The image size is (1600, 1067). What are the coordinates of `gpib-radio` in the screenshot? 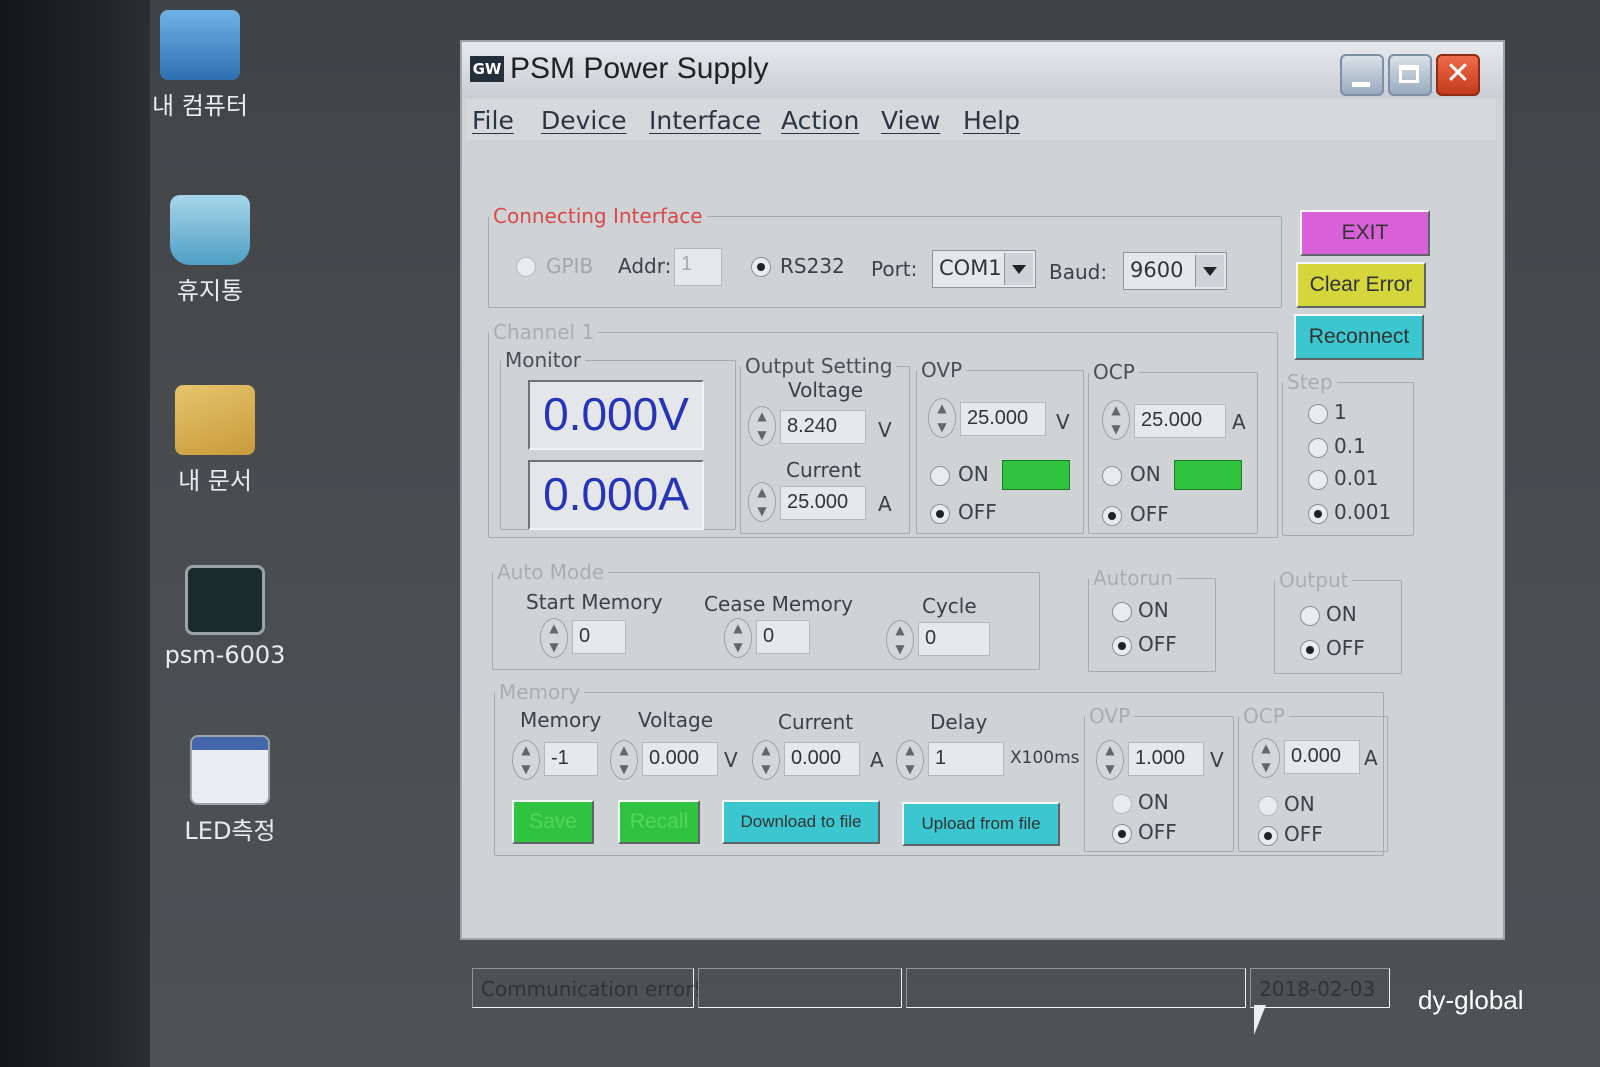 It's located at (526, 267).